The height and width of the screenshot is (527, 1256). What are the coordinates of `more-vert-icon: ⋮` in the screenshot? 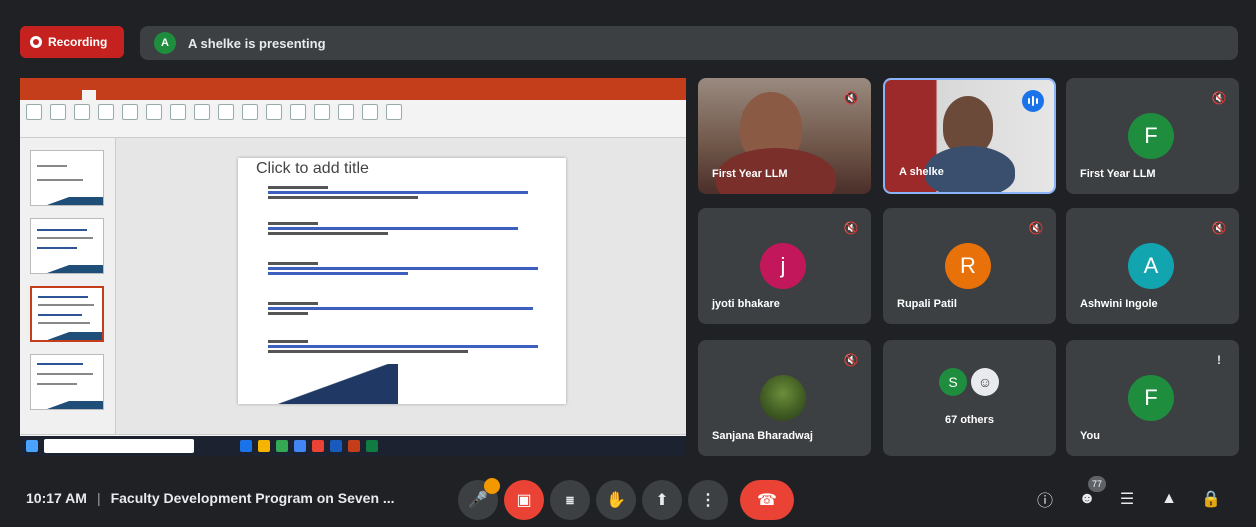 It's located at (708, 500).